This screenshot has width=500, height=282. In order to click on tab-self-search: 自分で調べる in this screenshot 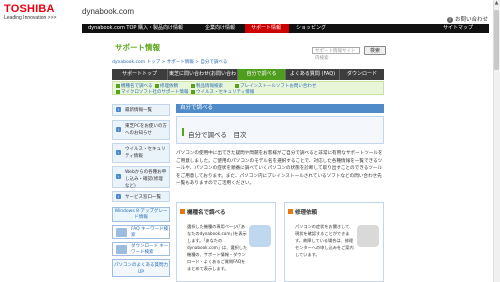, I will do `click(262, 74)`.